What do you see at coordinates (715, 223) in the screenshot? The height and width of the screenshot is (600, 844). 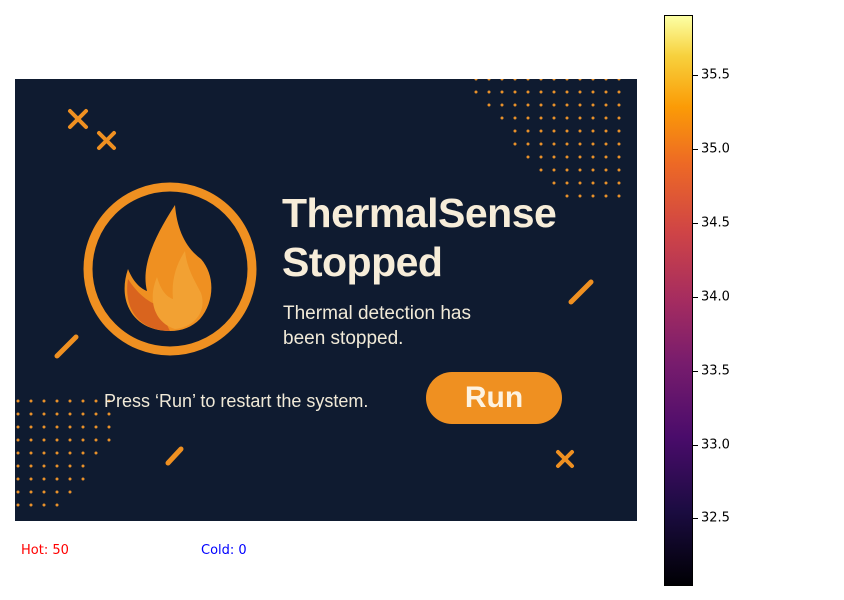 I see `colorbar-tick-label: 34.5` at bounding box center [715, 223].